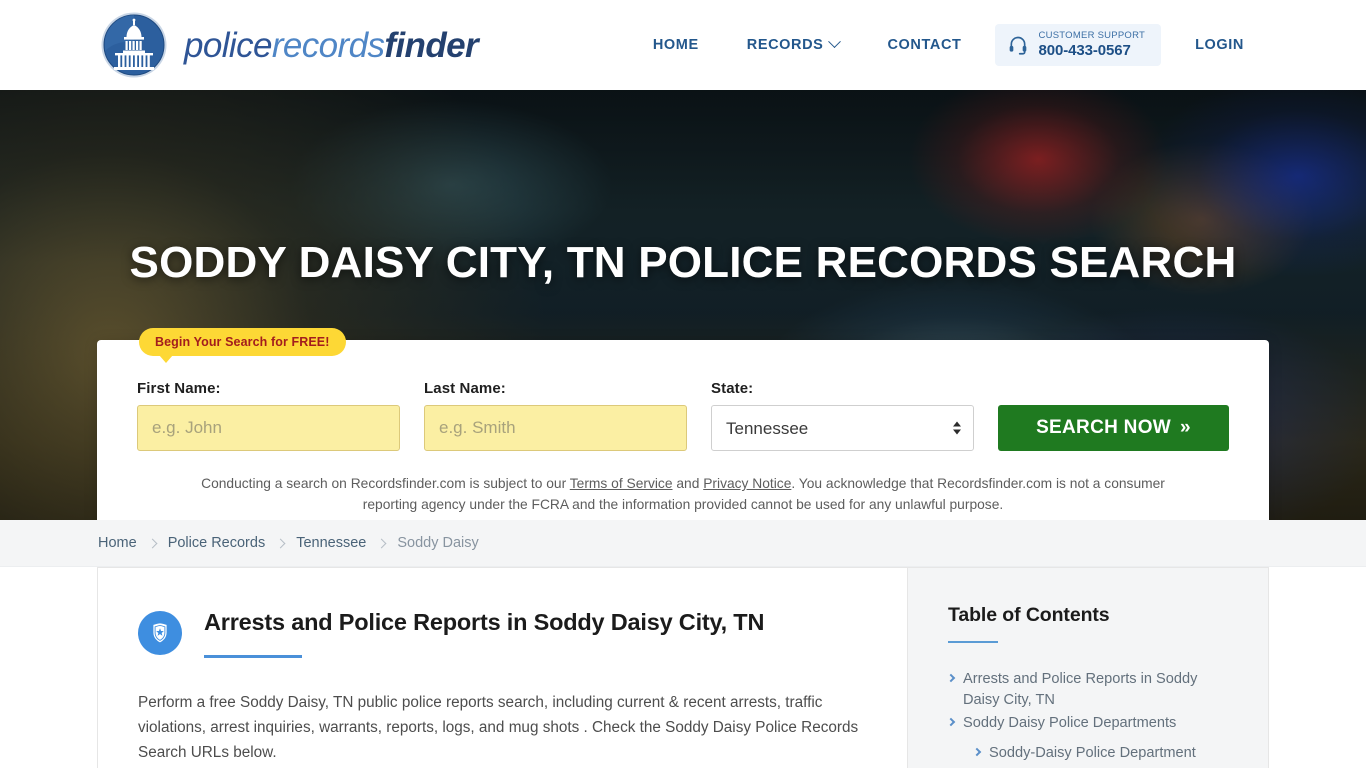  Describe the element at coordinates (438, 543) in the screenshot. I see `breadcrumb-item-current: Soddy Daisy` at that location.